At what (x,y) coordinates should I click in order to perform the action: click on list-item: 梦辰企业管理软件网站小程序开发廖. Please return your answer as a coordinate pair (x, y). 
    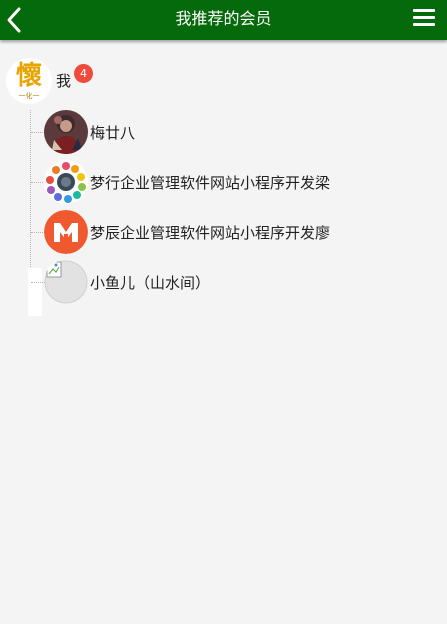
    Looking at the image, I should click on (244, 232).